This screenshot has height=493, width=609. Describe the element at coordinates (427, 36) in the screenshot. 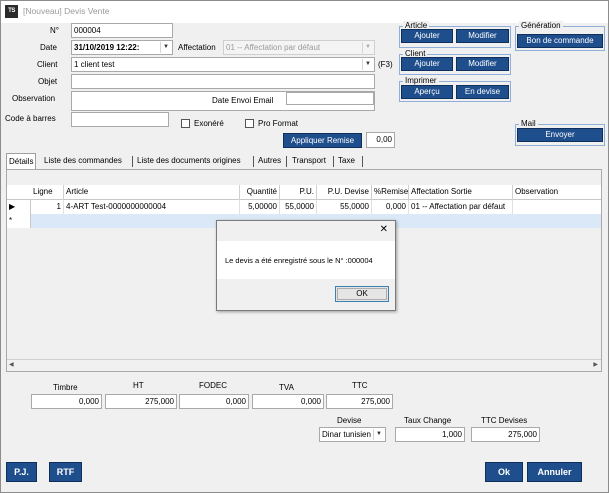

I see `article-ajouter-button: Ajouter` at that location.